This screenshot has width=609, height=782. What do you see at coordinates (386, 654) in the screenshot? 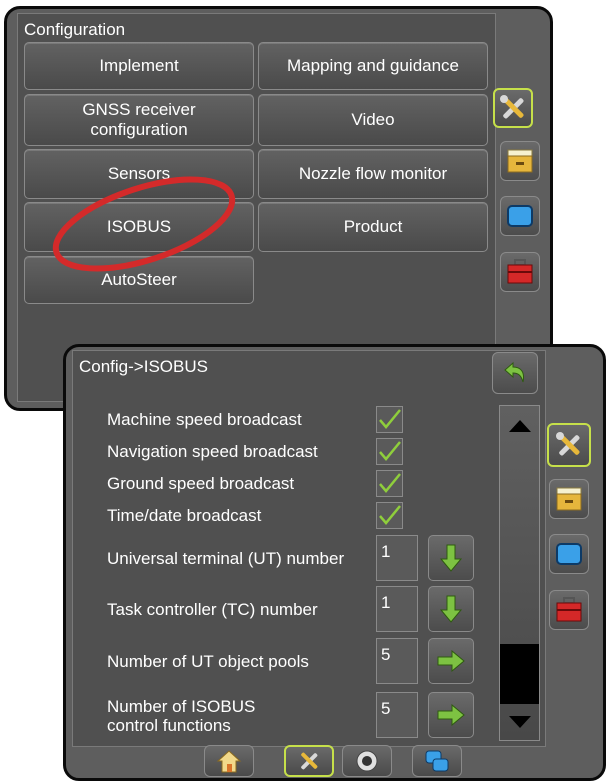
I see `ut-object-pools-value: 5` at bounding box center [386, 654].